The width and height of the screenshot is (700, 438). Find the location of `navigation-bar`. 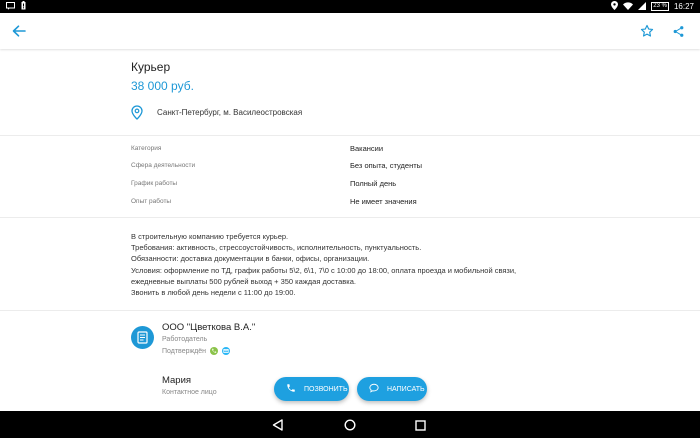

navigation-bar is located at coordinates (350, 424).